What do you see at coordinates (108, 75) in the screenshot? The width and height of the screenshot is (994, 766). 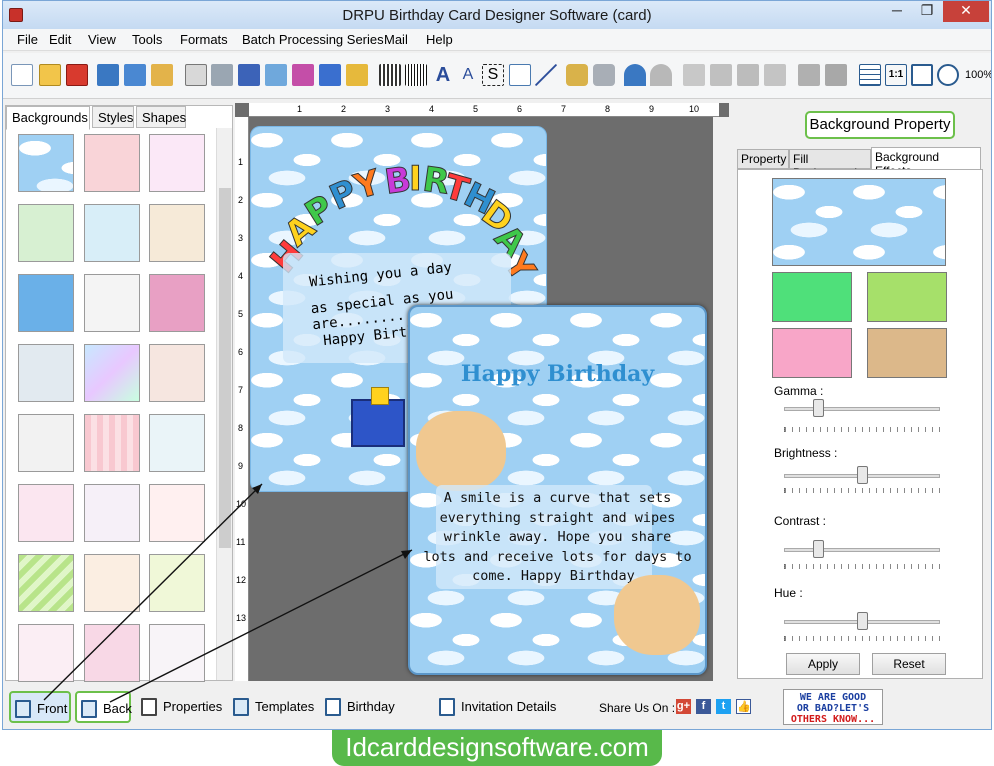 I see `save-icon` at bounding box center [108, 75].